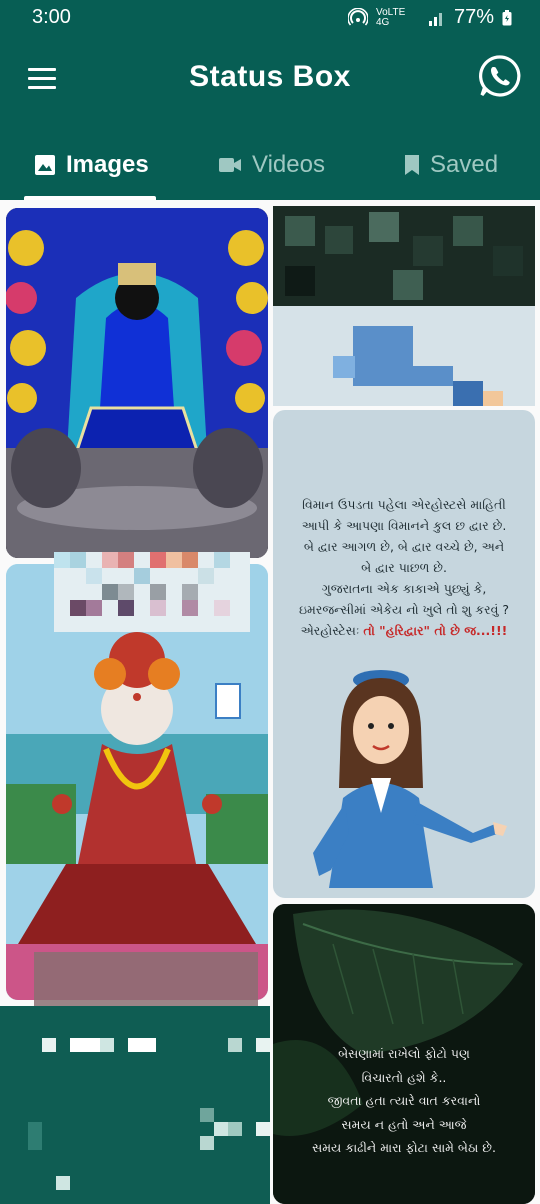 The width and height of the screenshot is (540, 1204). I want to click on deity-image, so click(137, 383).